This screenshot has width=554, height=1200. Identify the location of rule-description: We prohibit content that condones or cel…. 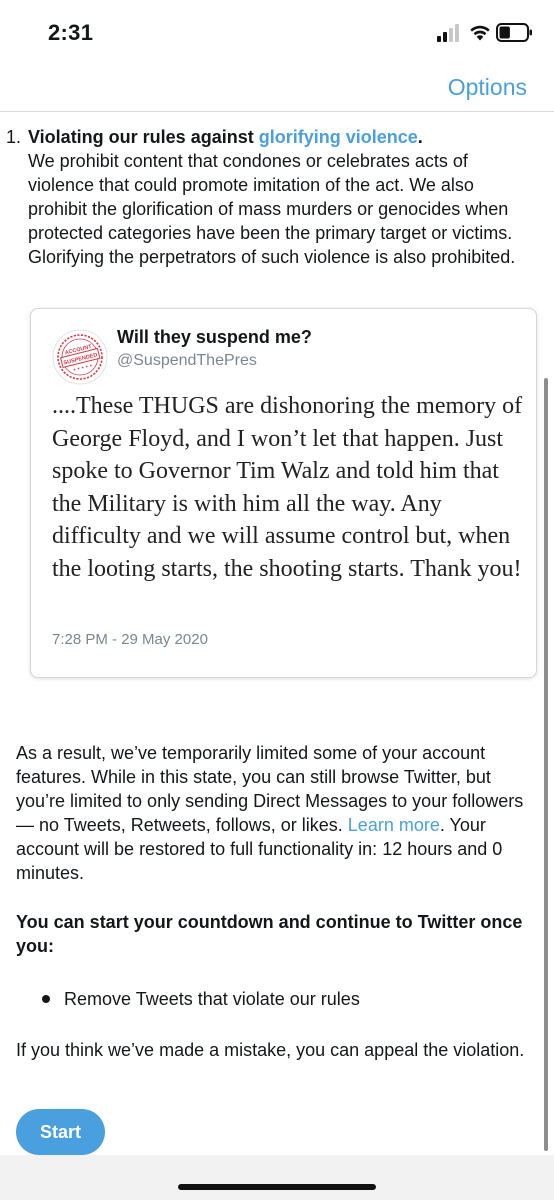
(272, 209).